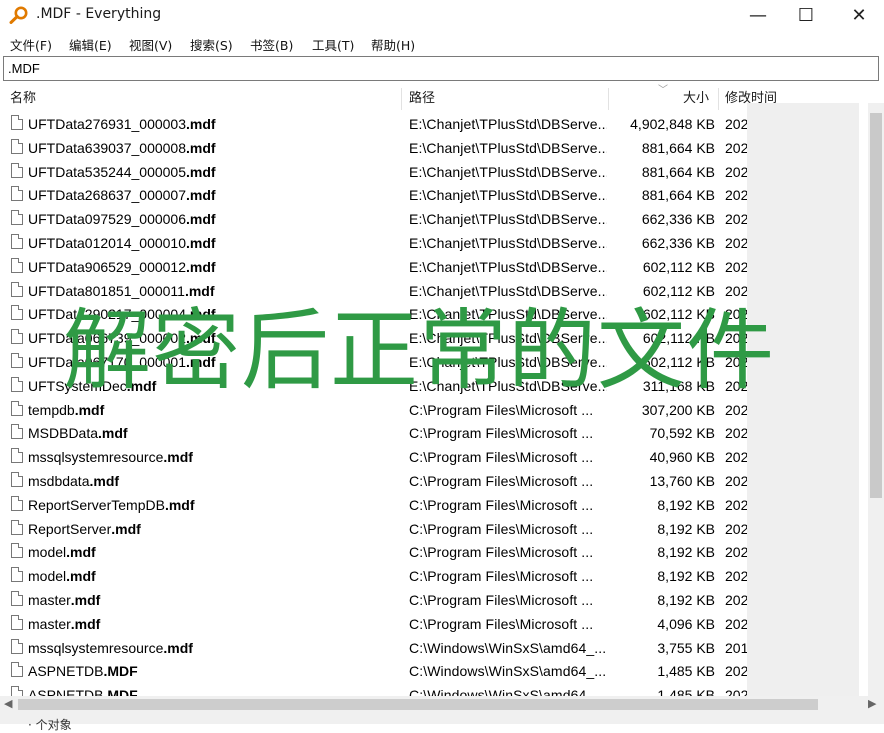 The image size is (884, 733). Describe the element at coordinates (107, 362) in the screenshot. I see `file-name-stem: UFTData067170_000001` at that location.